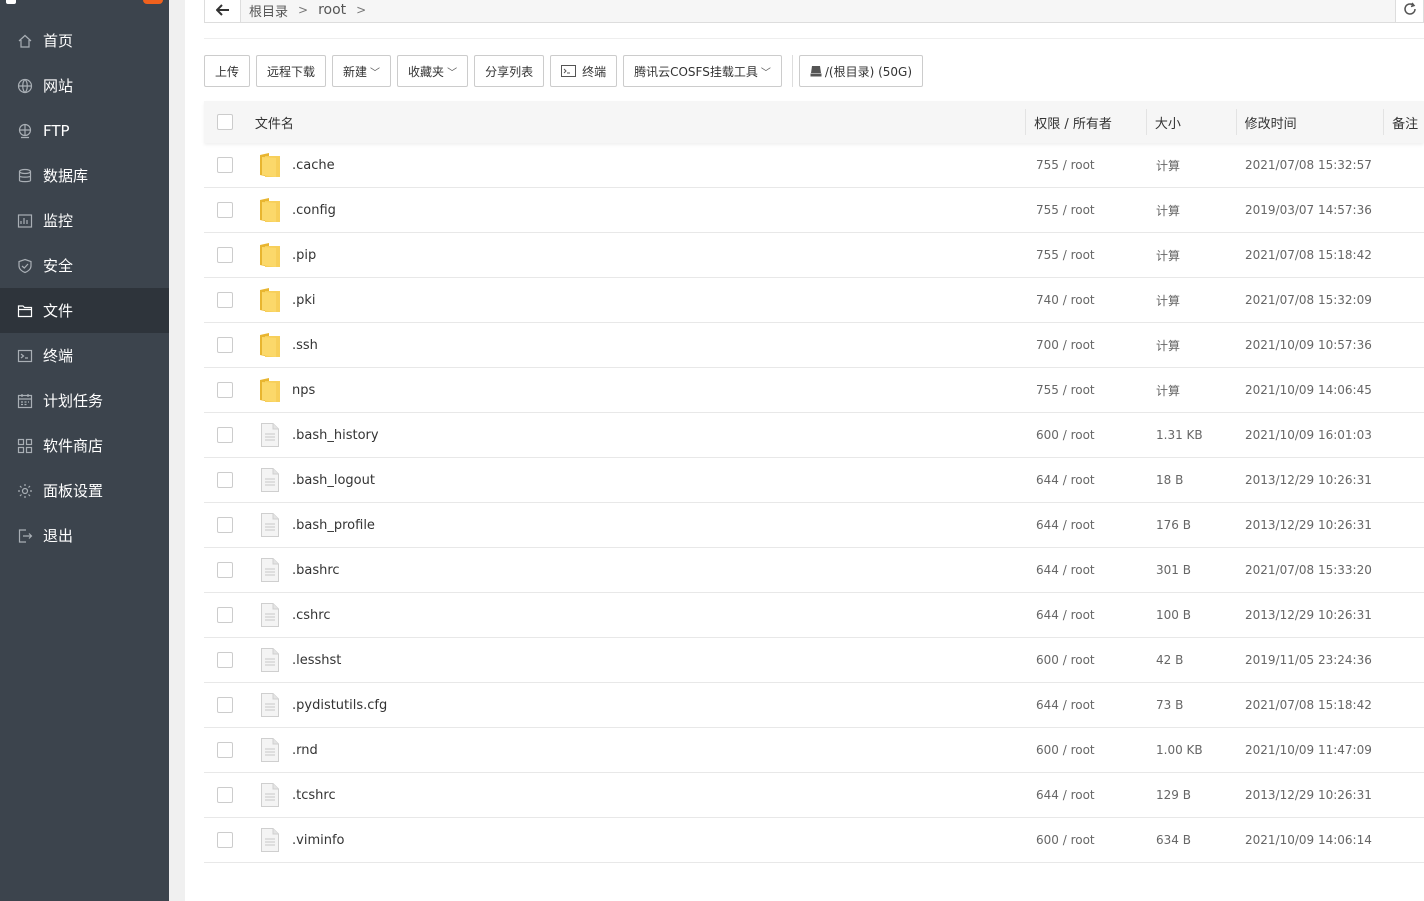  I want to click on sidebar-item-9: 软件商店, so click(84, 445).